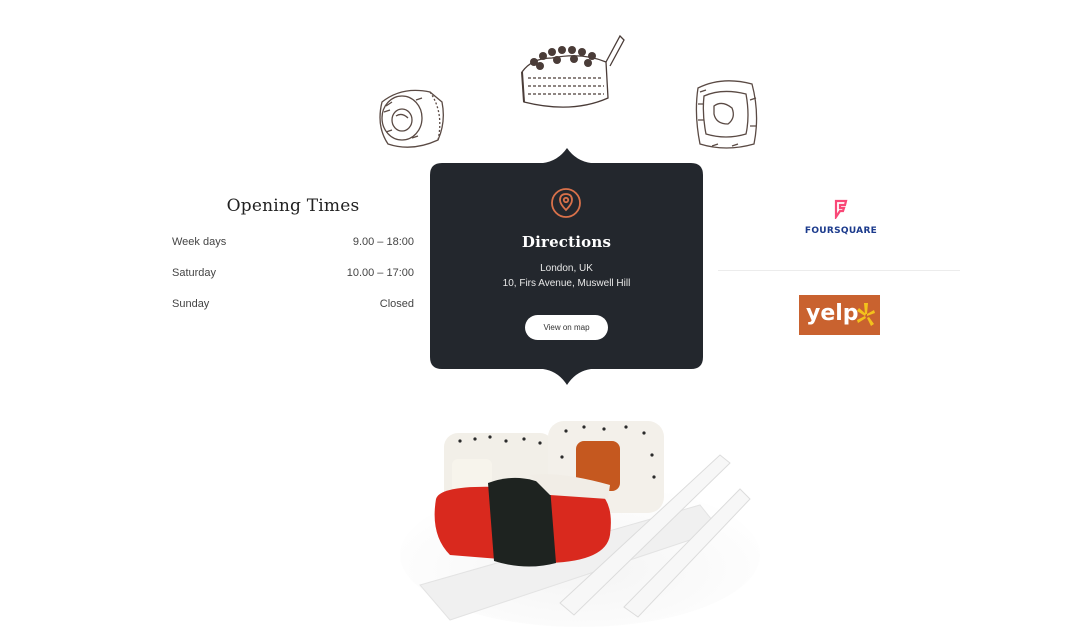 This screenshot has width=1068, height=637. I want to click on hours-day-label: Sunday, so click(191, 304).